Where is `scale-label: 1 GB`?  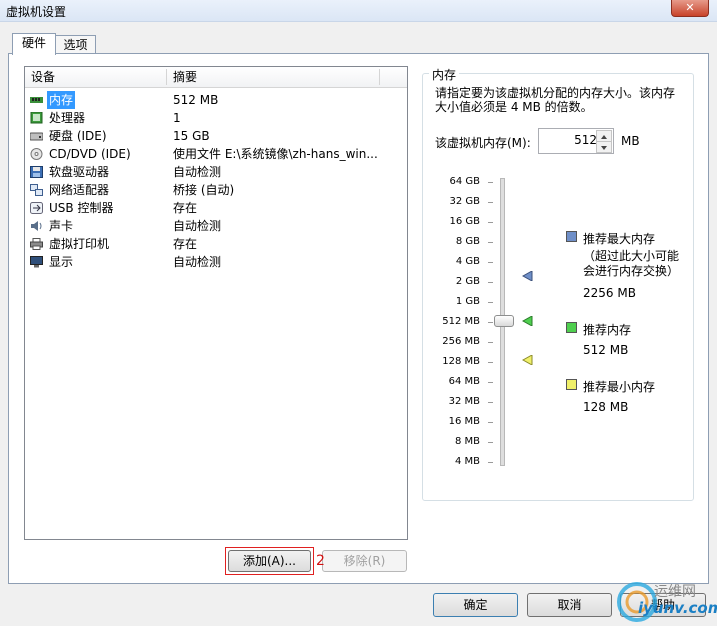 scale-label: 1 GB is located at coordinates (467, 301).